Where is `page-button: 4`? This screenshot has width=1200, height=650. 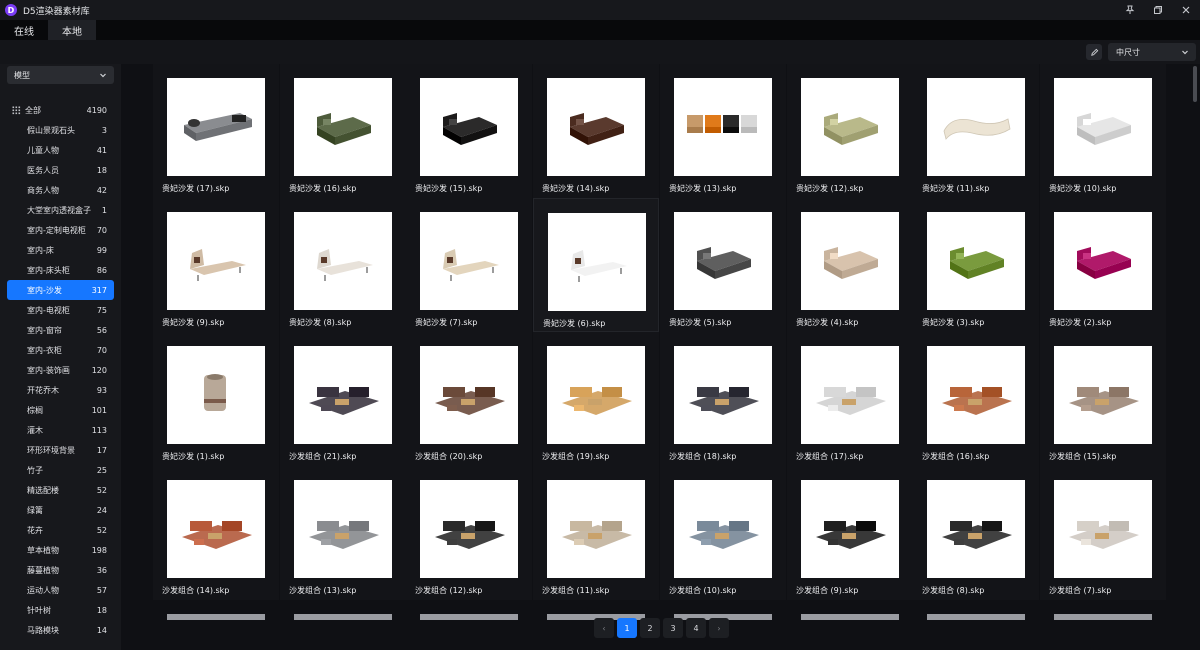
page-button: 4 is located at coordinates (696, 628).